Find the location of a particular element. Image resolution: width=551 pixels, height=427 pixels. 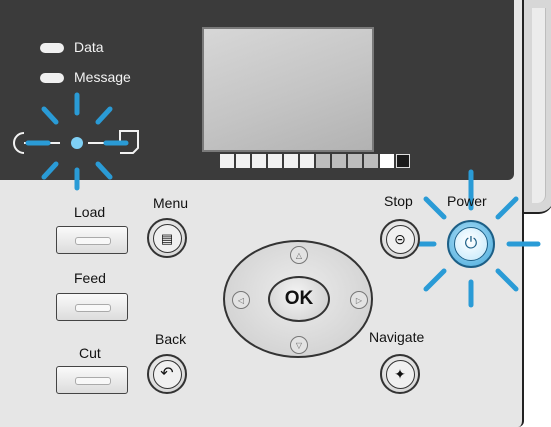

navigate-icon: ✦ is located at coordinates (400, 374).